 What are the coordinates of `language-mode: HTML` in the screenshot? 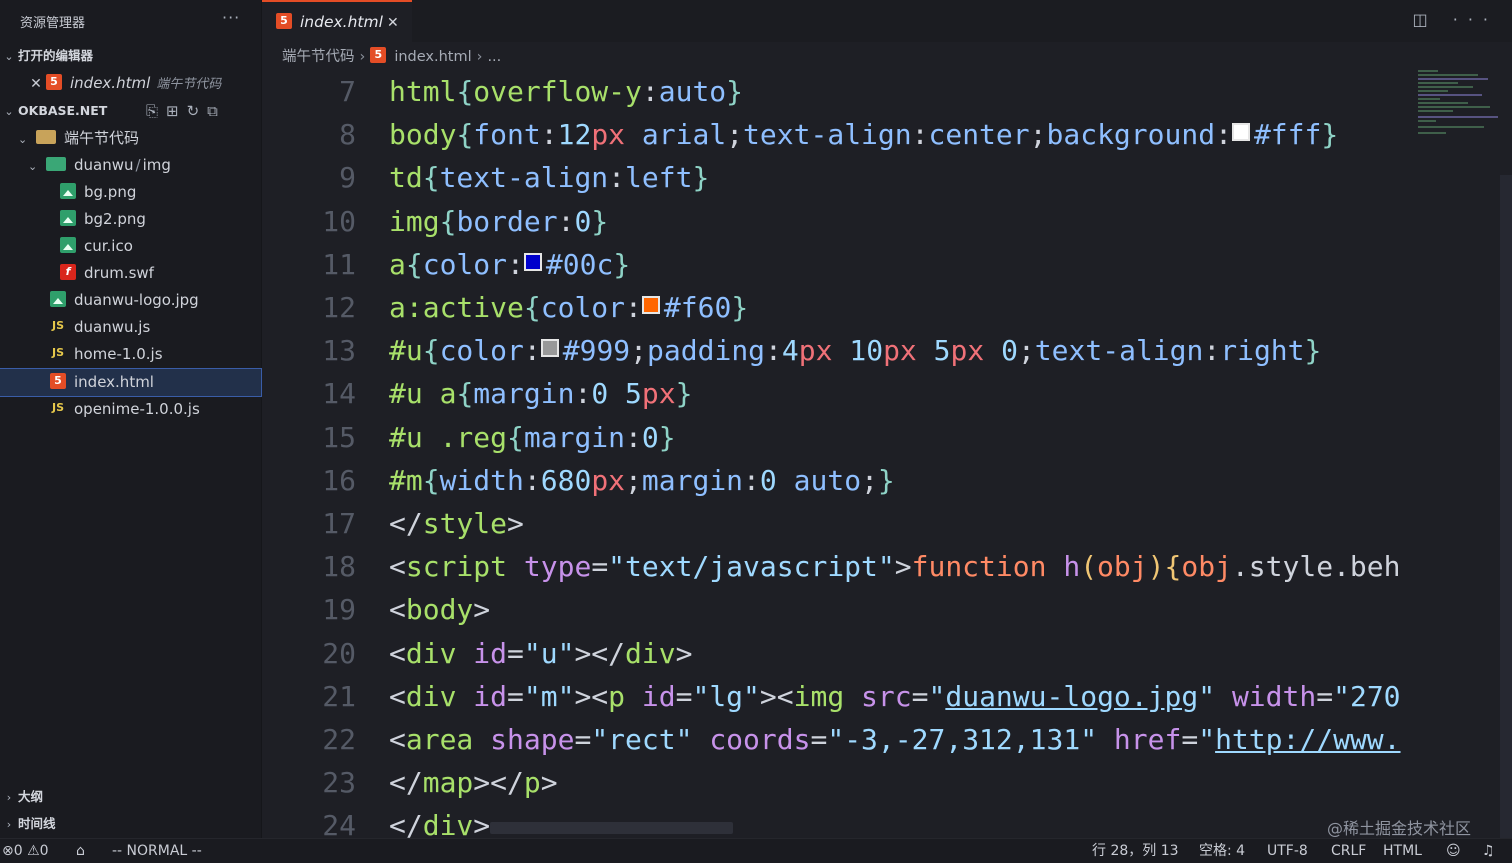 It's located at (1402, 851).